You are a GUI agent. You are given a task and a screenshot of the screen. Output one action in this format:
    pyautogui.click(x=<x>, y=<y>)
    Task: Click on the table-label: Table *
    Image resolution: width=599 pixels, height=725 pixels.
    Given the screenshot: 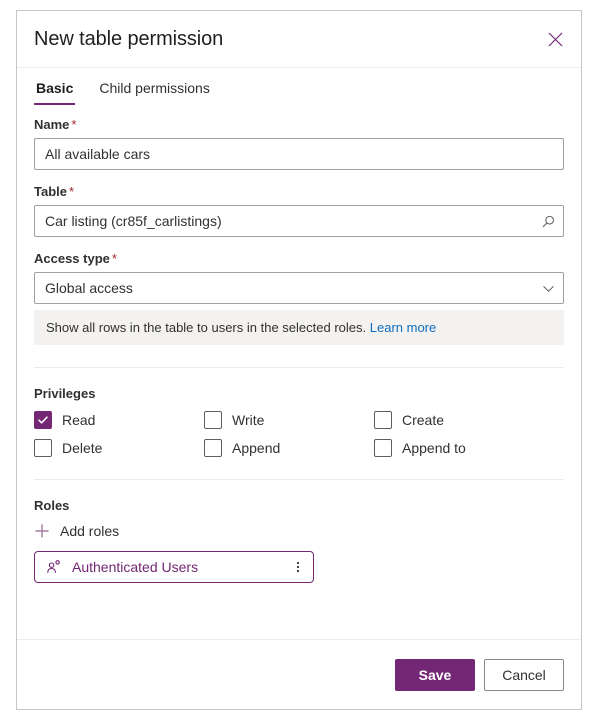 What is the action you would take?
    pyautogui.click(x=299, y=191)
    